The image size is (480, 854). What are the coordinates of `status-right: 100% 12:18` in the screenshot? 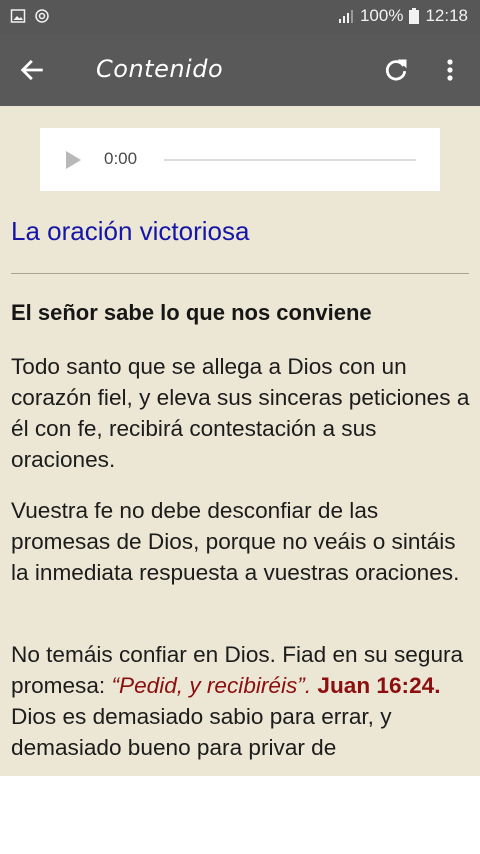 It's located at (403, 16).